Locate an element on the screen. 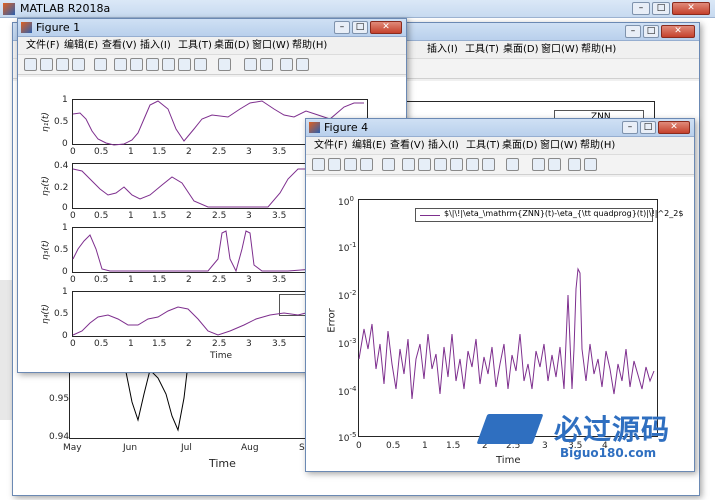  s3-xtick-15: 1.5 is located at coordinates (159, 280).